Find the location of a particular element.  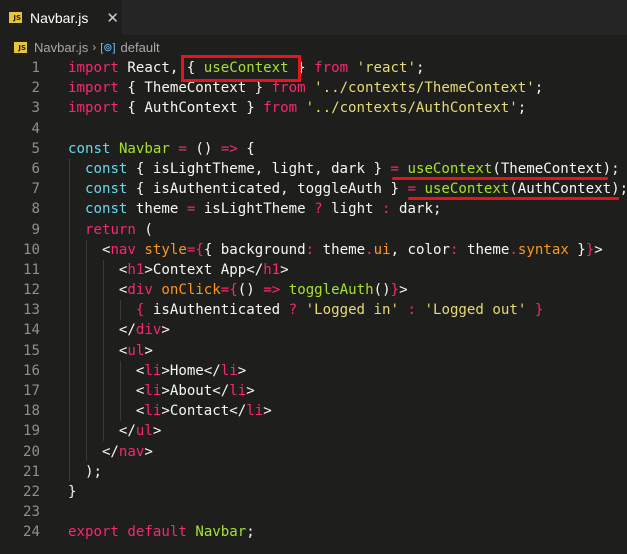

code-token: ={ is located at coordinates (195, 249).